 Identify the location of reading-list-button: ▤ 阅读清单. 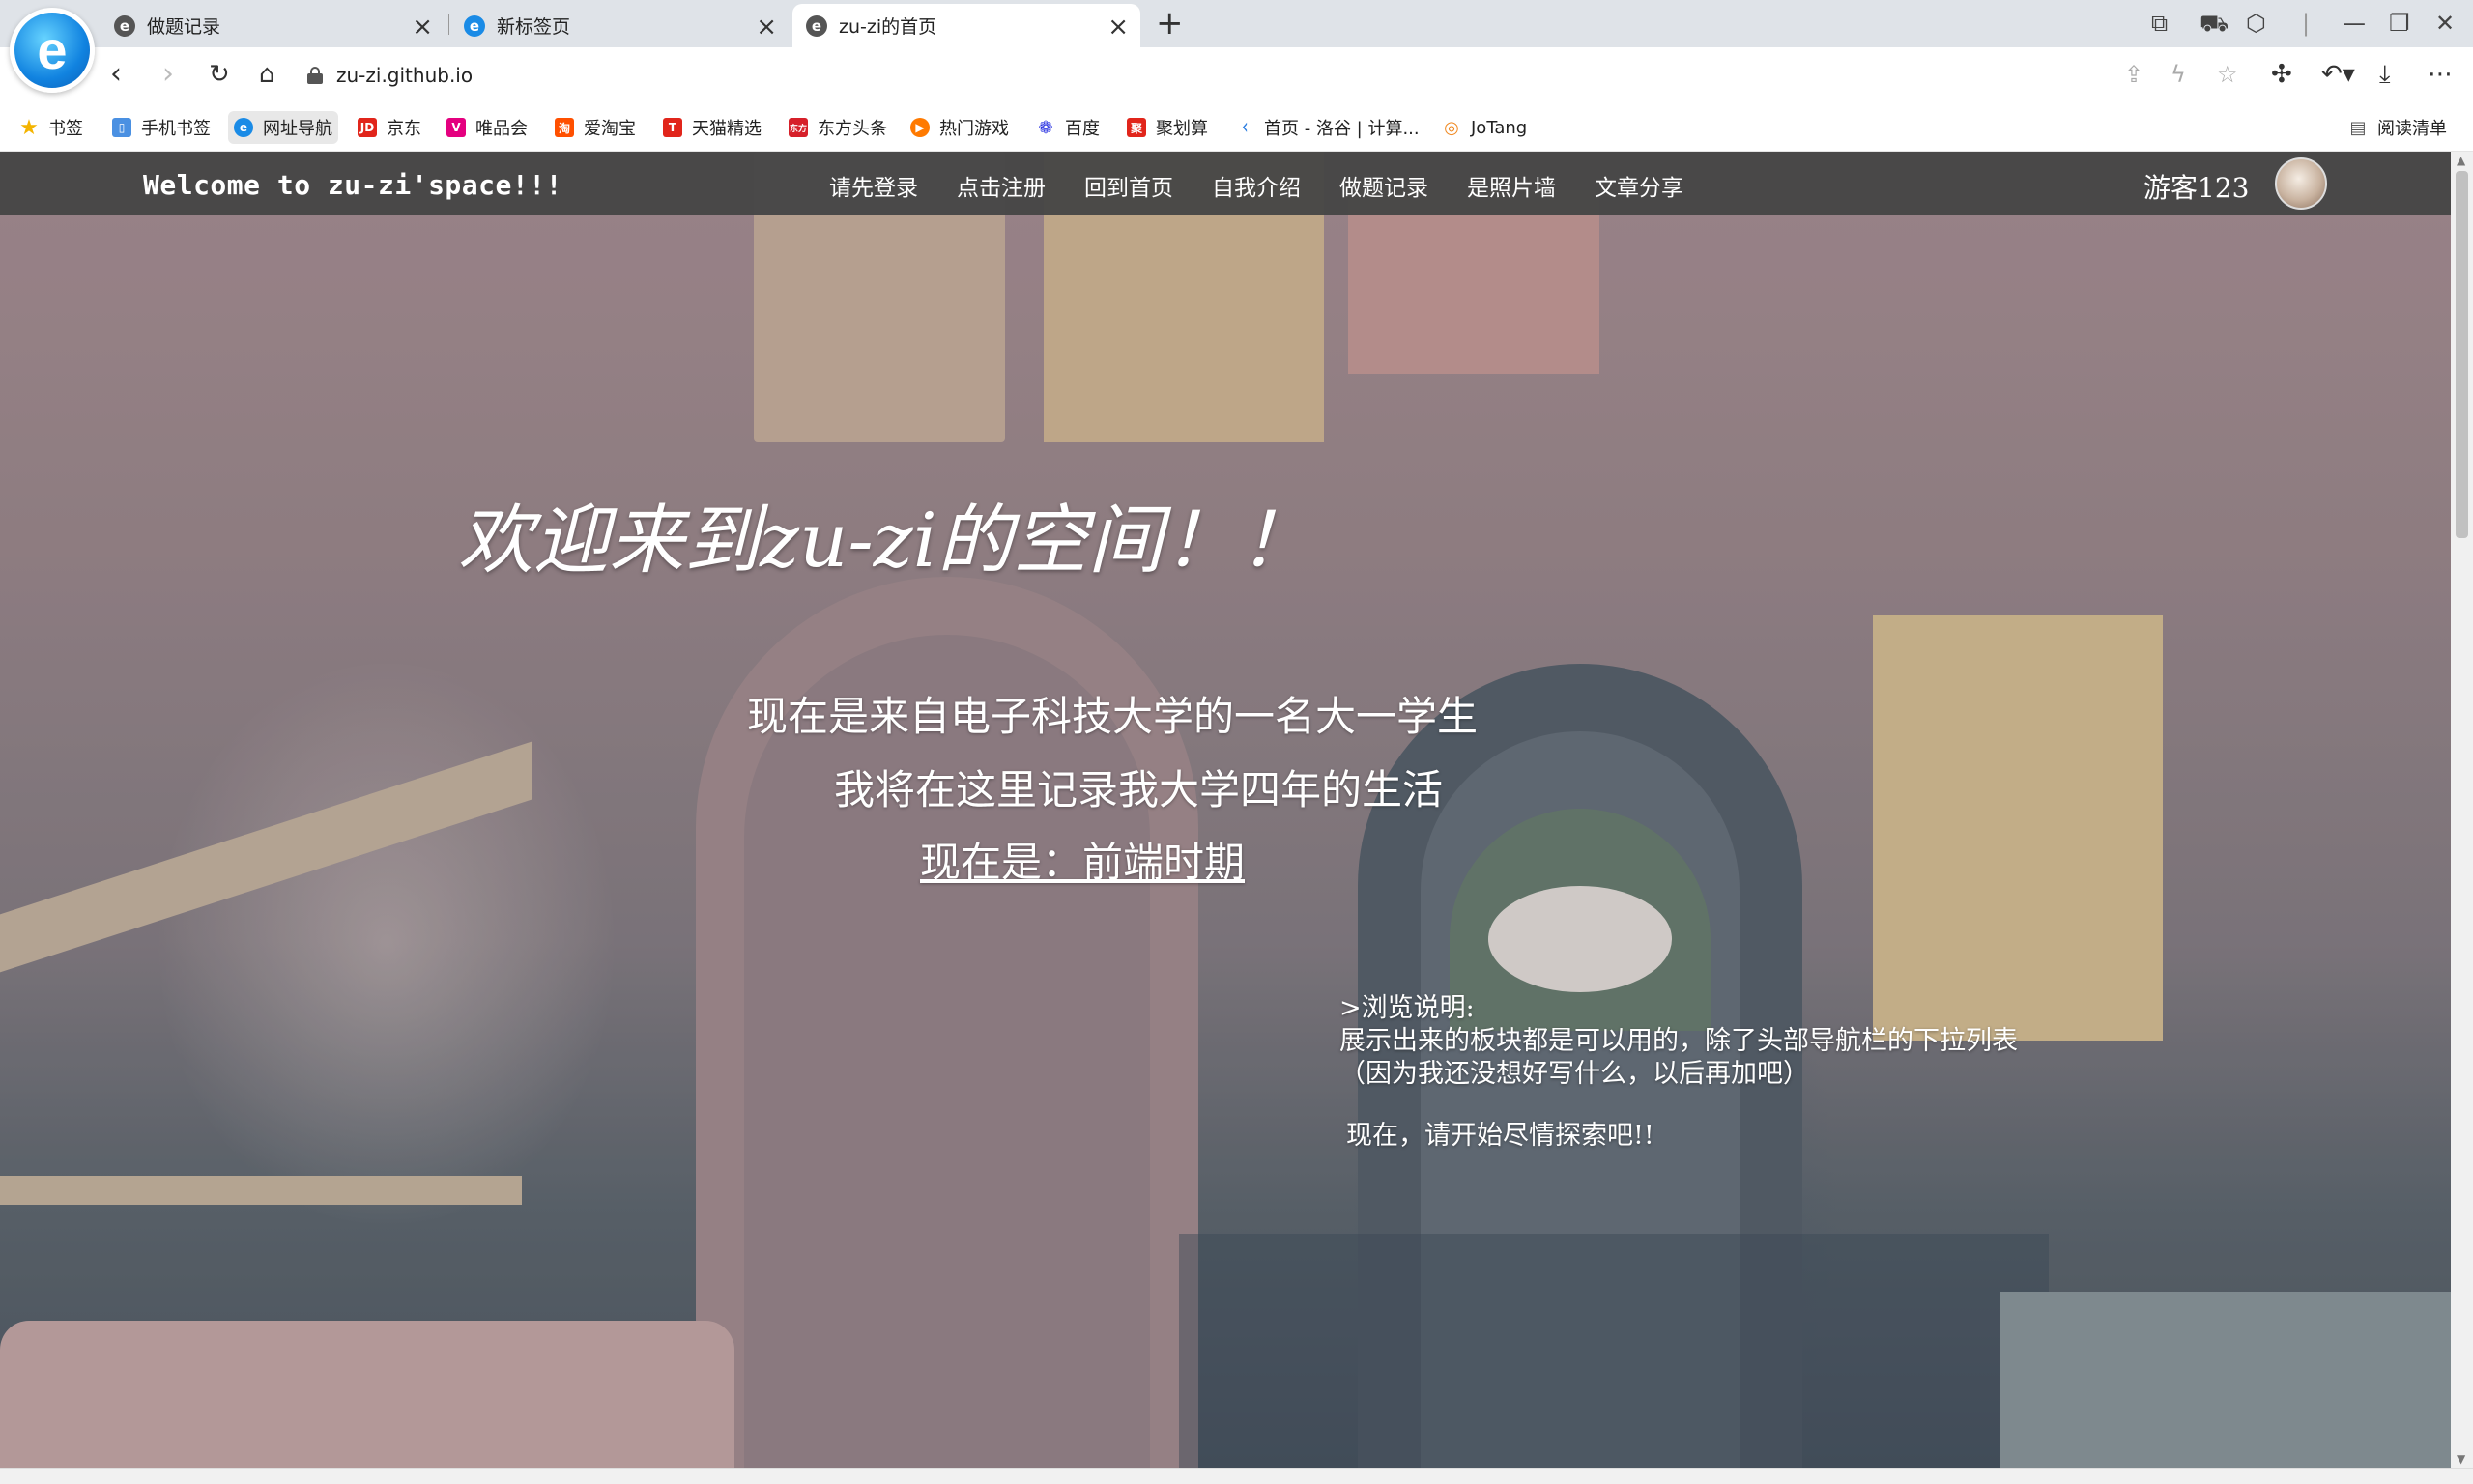
(2398, 128).